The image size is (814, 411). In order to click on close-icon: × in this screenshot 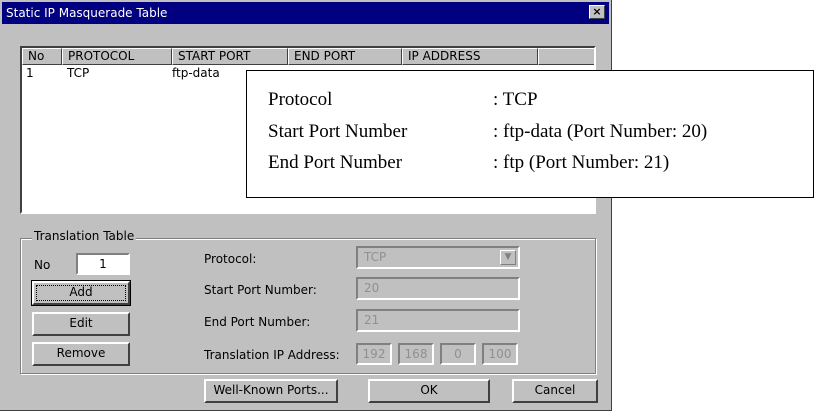, I will do `click(597, 11)`.